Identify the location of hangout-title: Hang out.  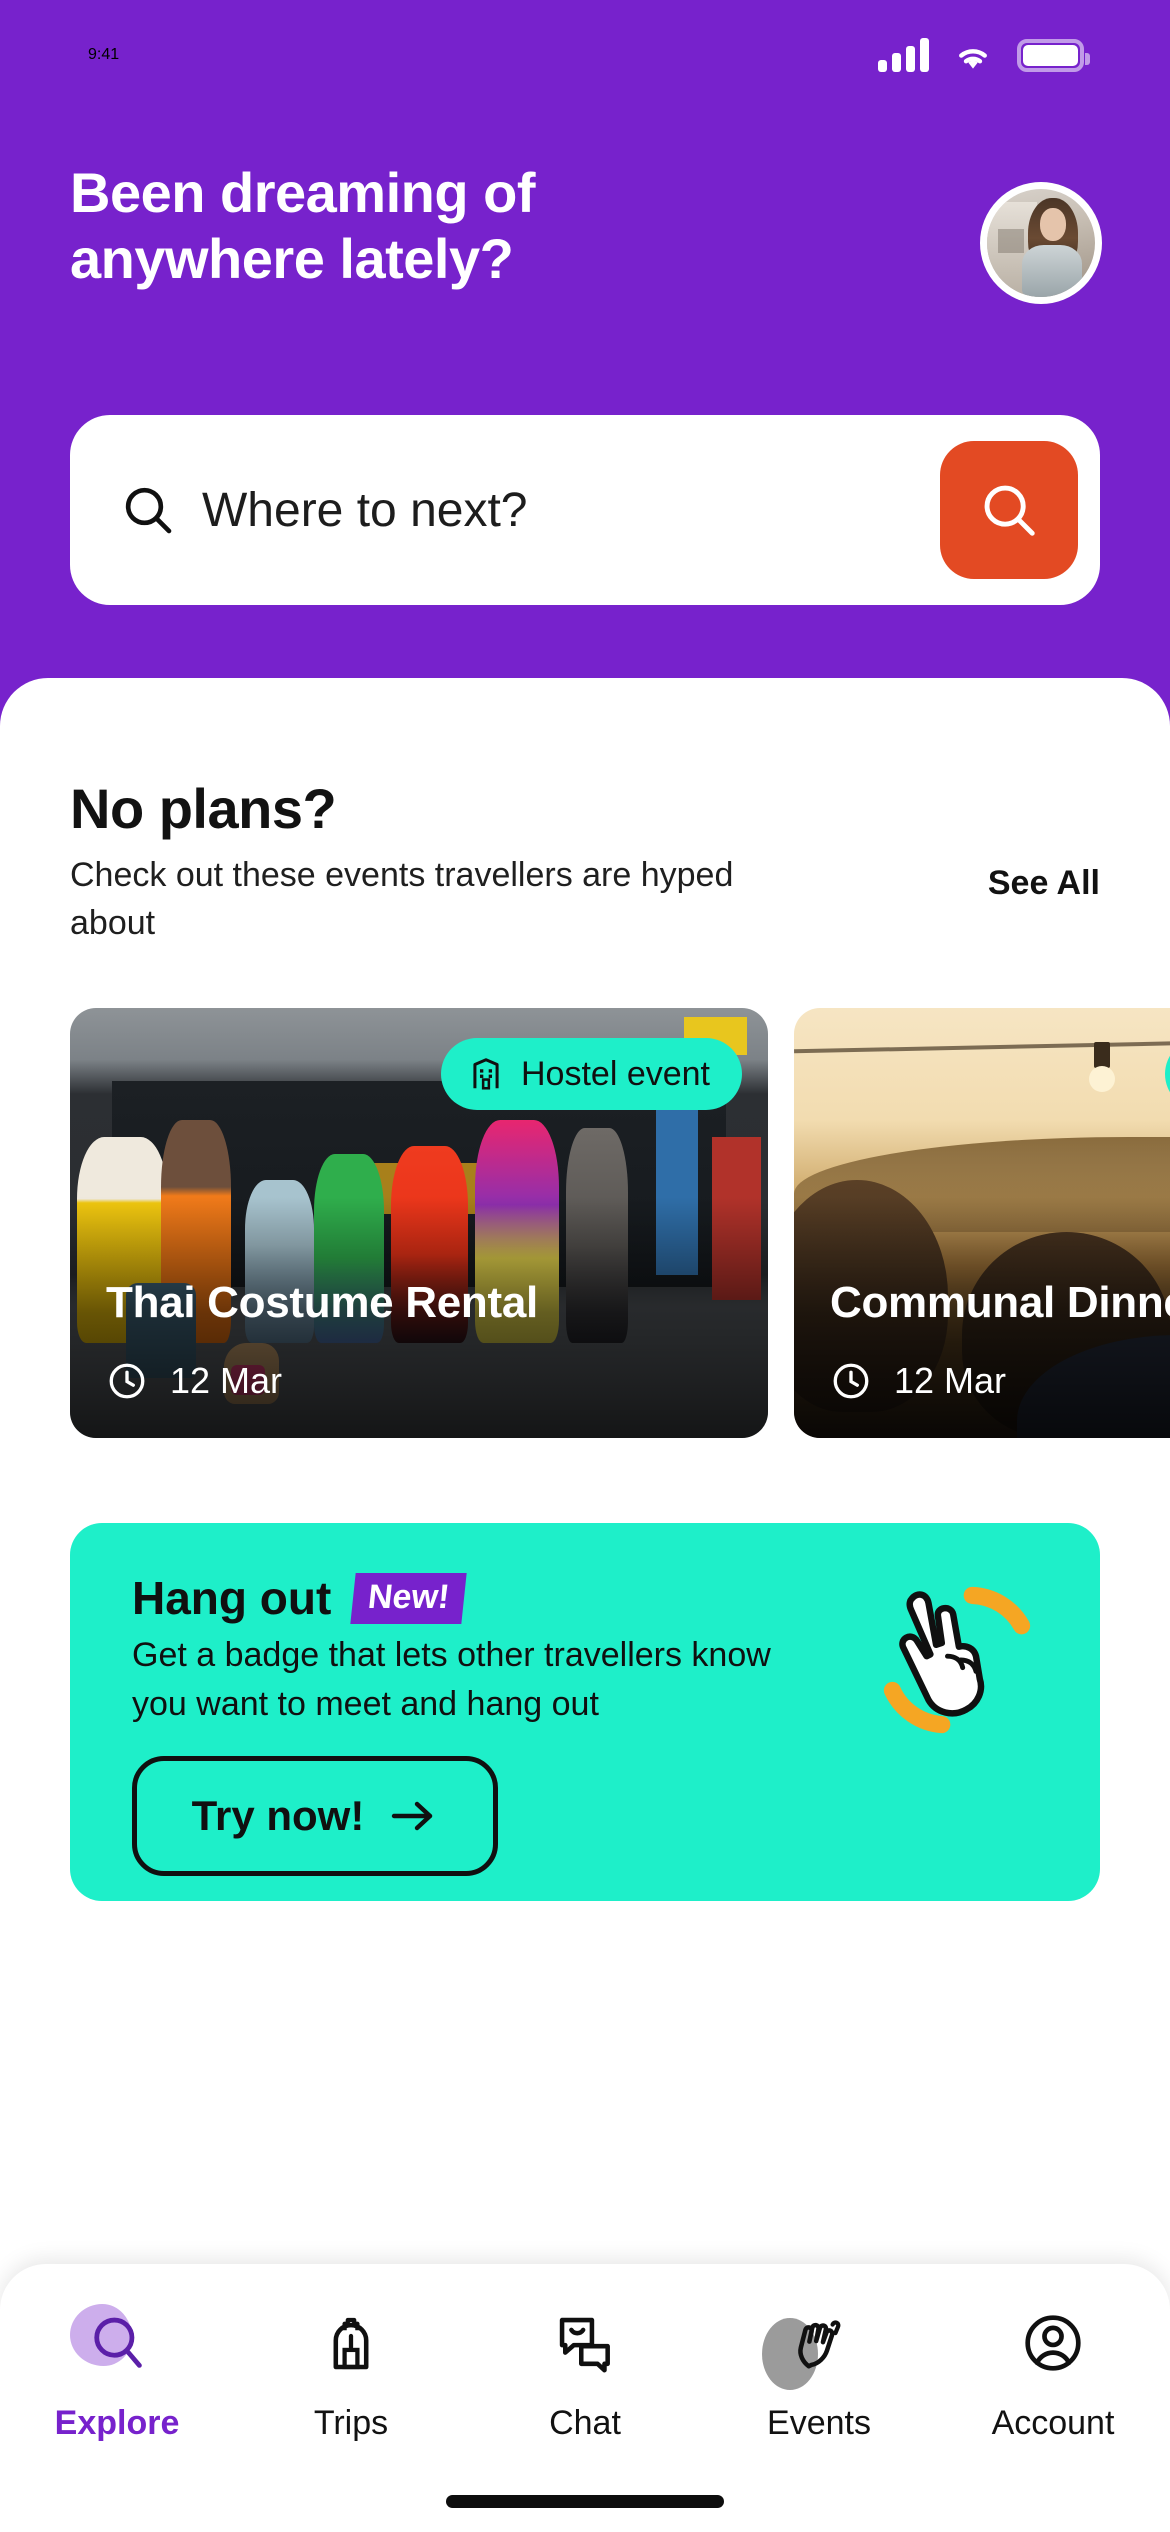
(232, 1598).